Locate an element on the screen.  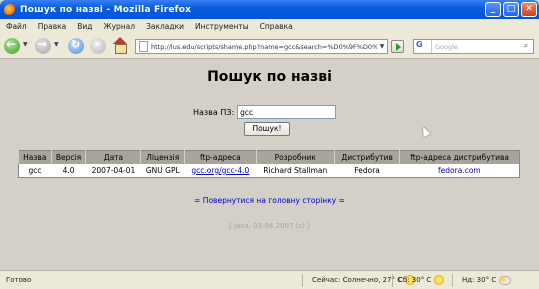
menu-tools: Инструменты is located at coordinates (222, 26).